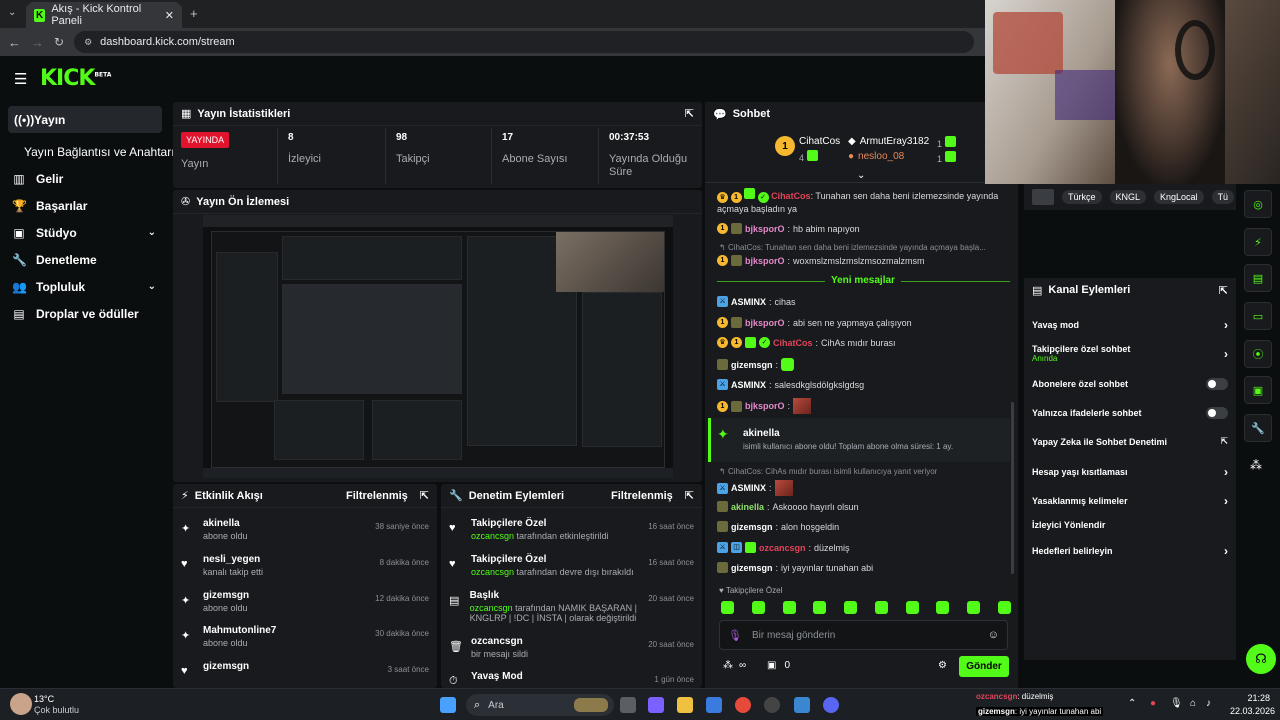 The width and height of the screenshot is (1280, 720). What do you see at coordinates (802, 705) in the screenshot?
I see `app-icon` at bounding box center [802, 705].